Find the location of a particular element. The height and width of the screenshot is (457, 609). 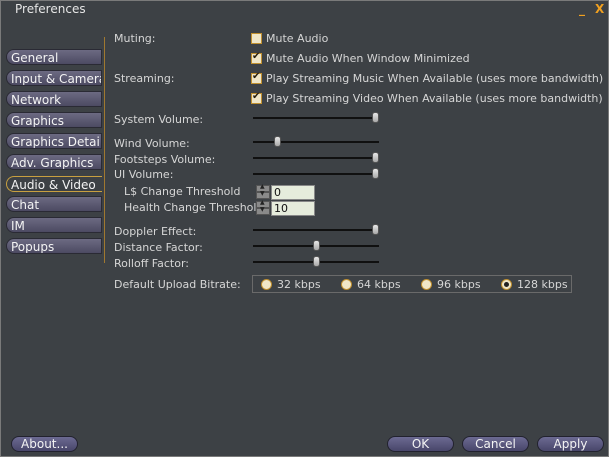

upload-bitrate-label: Default Upload Bitrate: is located at coordinates (177, 284).